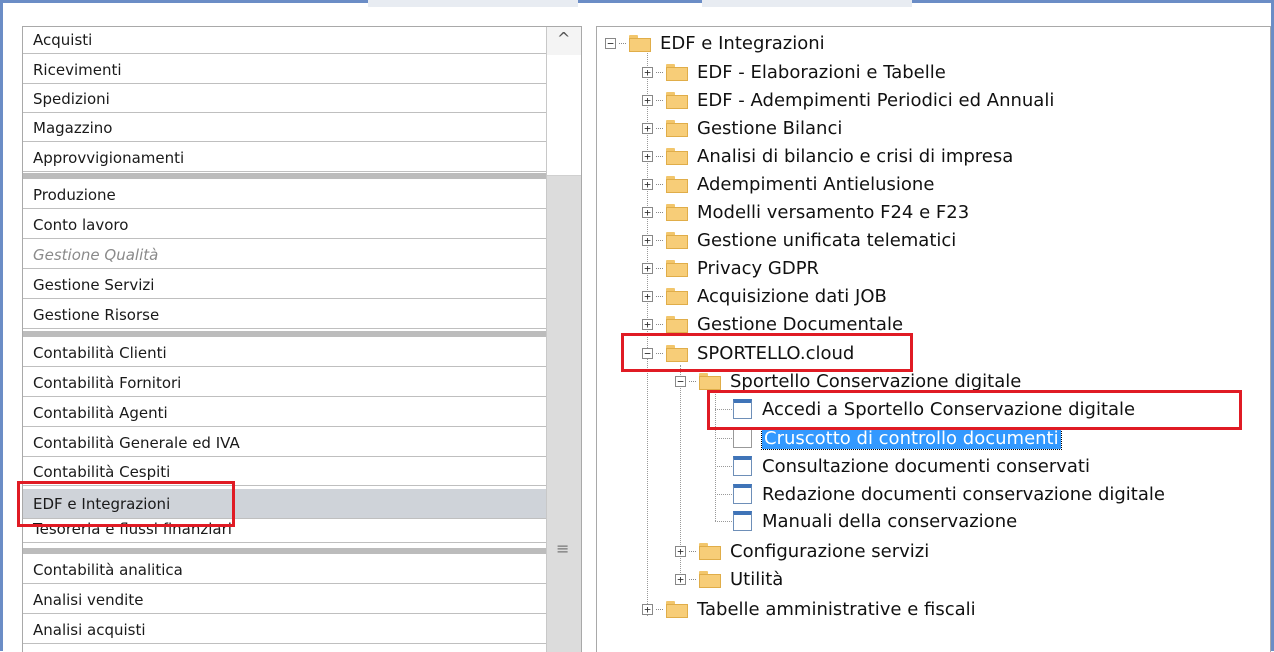 This screenshot has width=1274, height=652. What do you see at coordinates (564, 41) in the screenshot?
I see `scroll-up-button: ^` at bounding box center [564, 41].